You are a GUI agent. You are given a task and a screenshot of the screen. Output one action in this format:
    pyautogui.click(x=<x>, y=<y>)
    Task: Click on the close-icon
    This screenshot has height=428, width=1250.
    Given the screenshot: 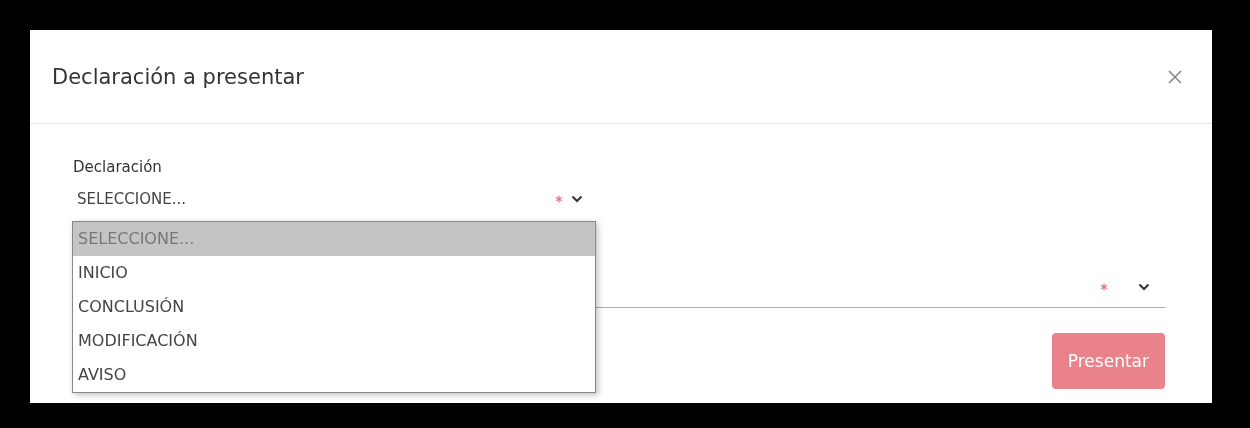 What is the action you would take?
    pyautogui.click(x=1175, y=76)
    